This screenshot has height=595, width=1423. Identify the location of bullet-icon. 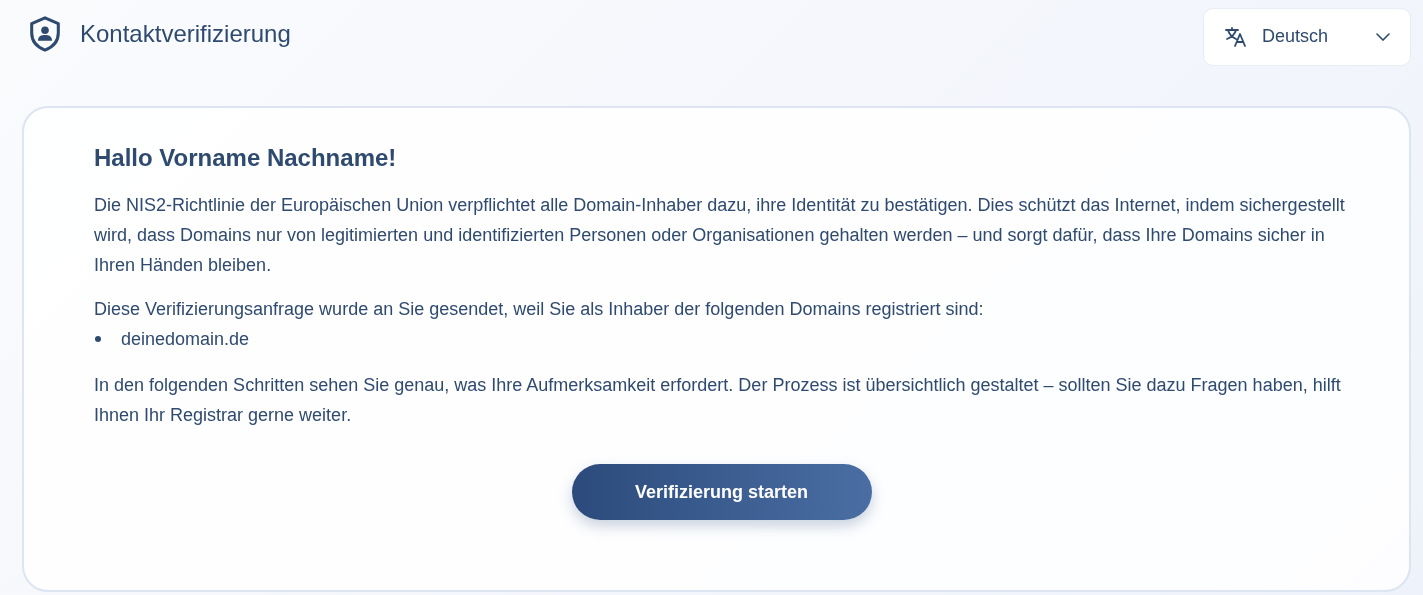
(98, 339).